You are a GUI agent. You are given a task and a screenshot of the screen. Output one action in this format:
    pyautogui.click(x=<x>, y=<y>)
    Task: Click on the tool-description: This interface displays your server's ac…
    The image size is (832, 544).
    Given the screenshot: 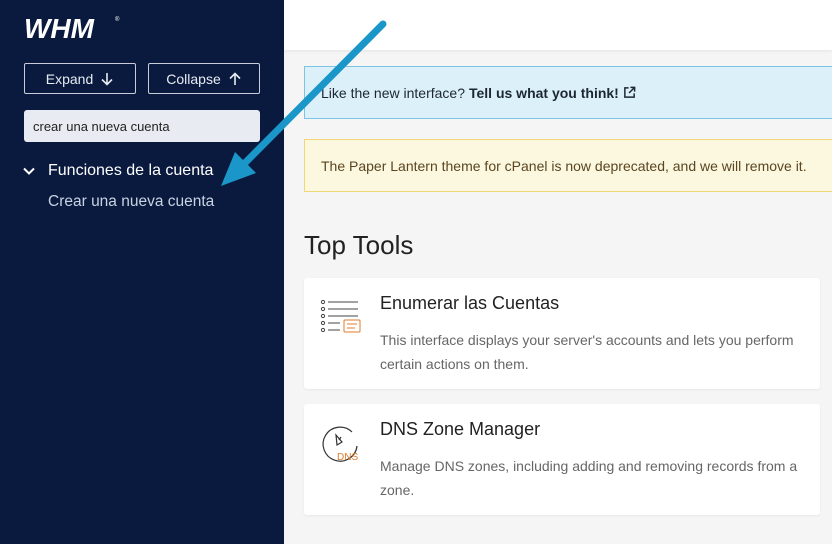 What is the action you would take?
    pyautogui.click(x=587, y=352)
    